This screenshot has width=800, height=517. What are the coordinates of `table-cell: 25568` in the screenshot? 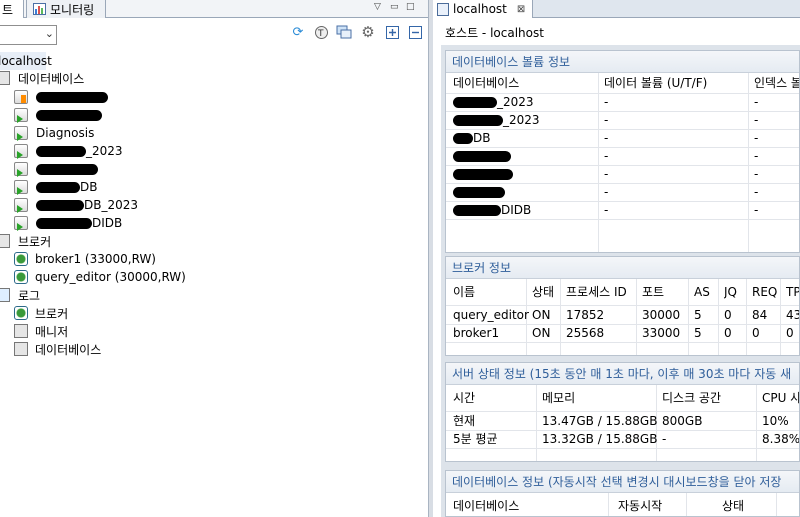 It's located at (585, 333).